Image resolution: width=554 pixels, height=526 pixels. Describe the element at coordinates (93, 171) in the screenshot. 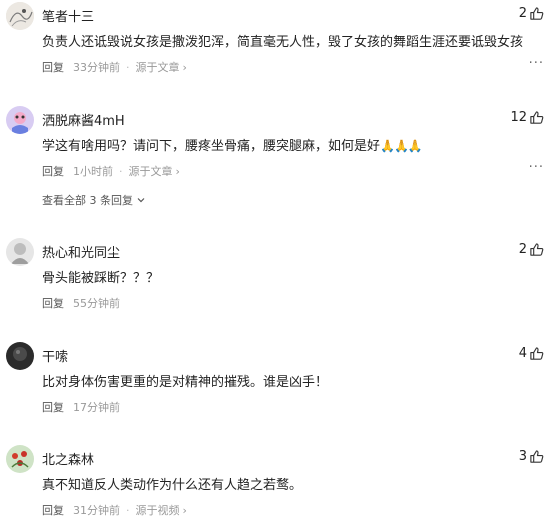

I see `timestamp: 1小时前` at that location.